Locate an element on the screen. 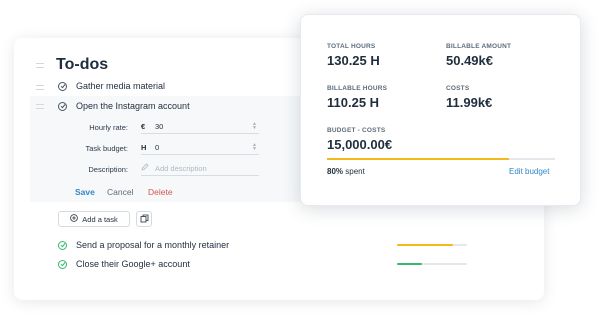  spent-text: 80% spent is located at coordinates (346, 171).